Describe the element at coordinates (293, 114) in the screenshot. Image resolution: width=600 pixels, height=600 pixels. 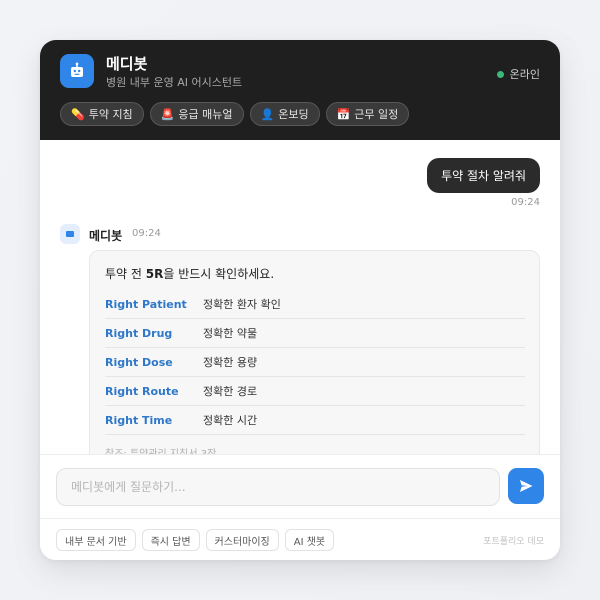
I see `chip-label: 온보딩` at that location.